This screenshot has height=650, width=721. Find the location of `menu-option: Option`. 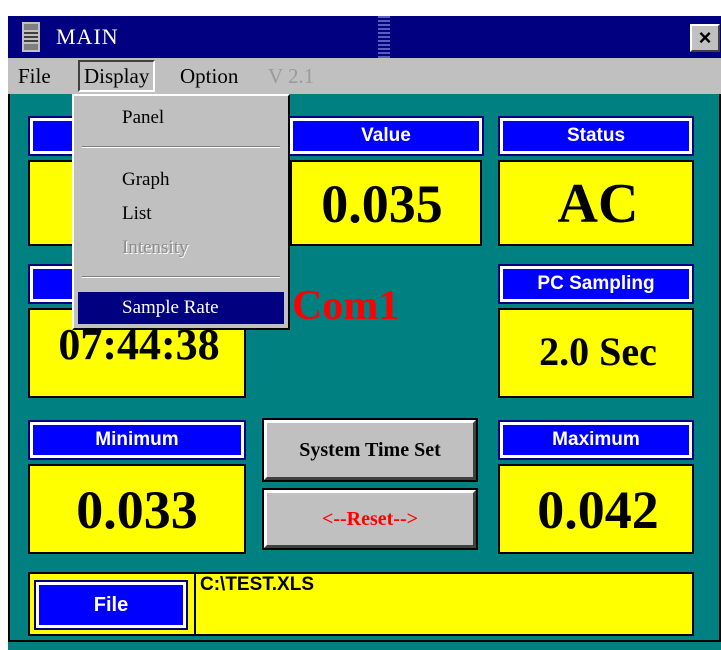

menu-option: Option is located at coordinates (209, 76).